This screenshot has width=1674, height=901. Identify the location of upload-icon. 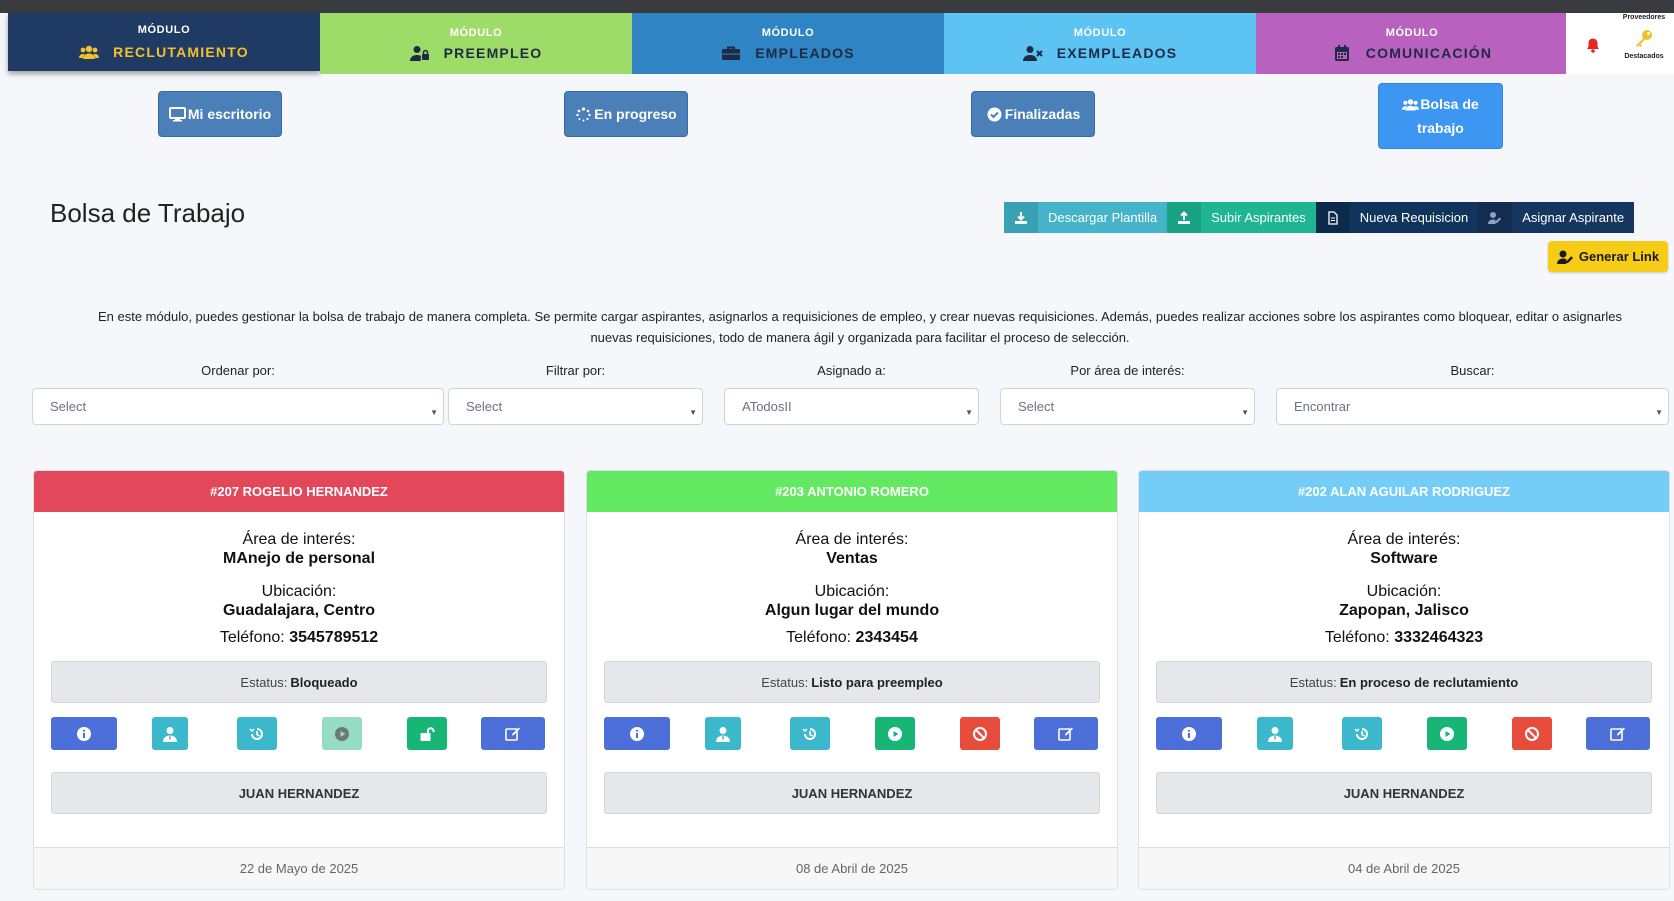
(1184, 217).